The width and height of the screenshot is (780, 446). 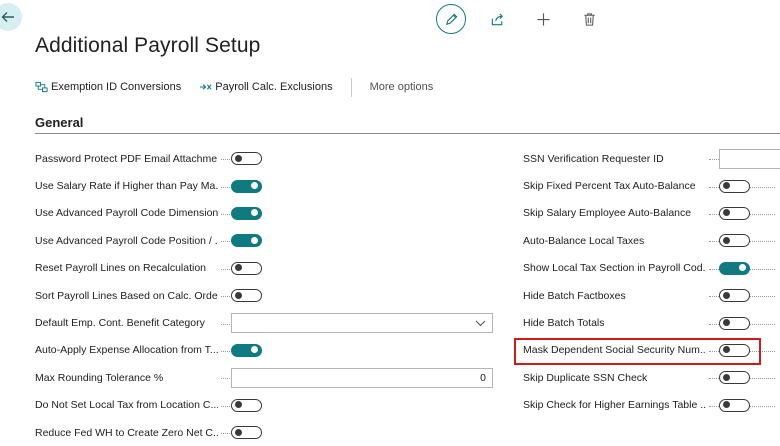 I want to click on field-label: Max Rounding Tolerance %, so click(x=99, y=377).